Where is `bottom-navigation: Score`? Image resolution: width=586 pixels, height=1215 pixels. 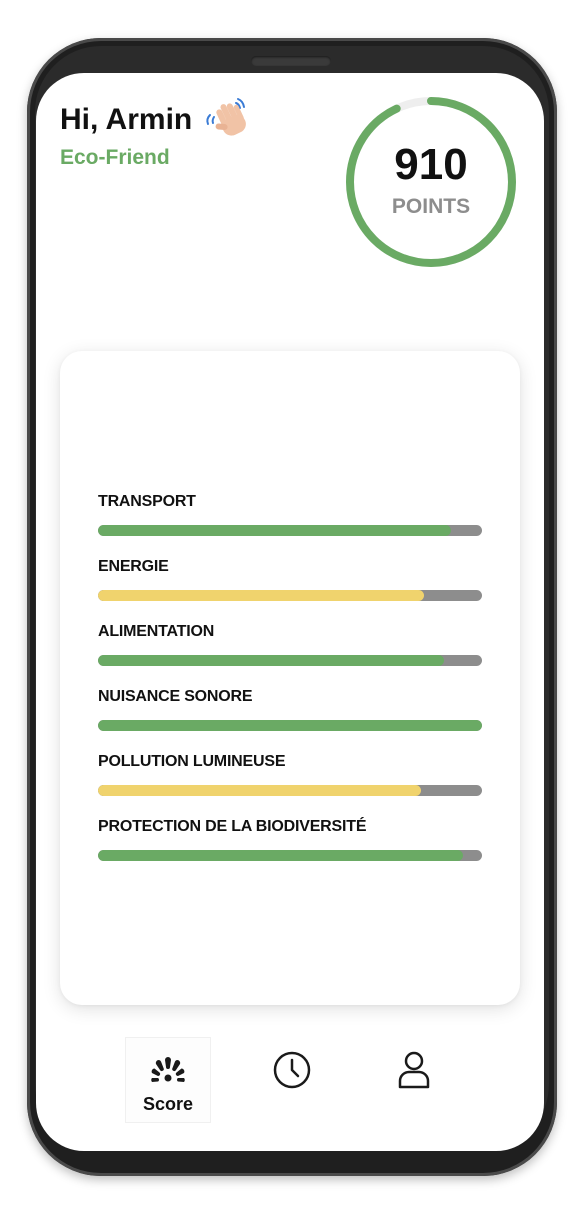 bottom-navigation: Score is located at coordinates (290, 1083).